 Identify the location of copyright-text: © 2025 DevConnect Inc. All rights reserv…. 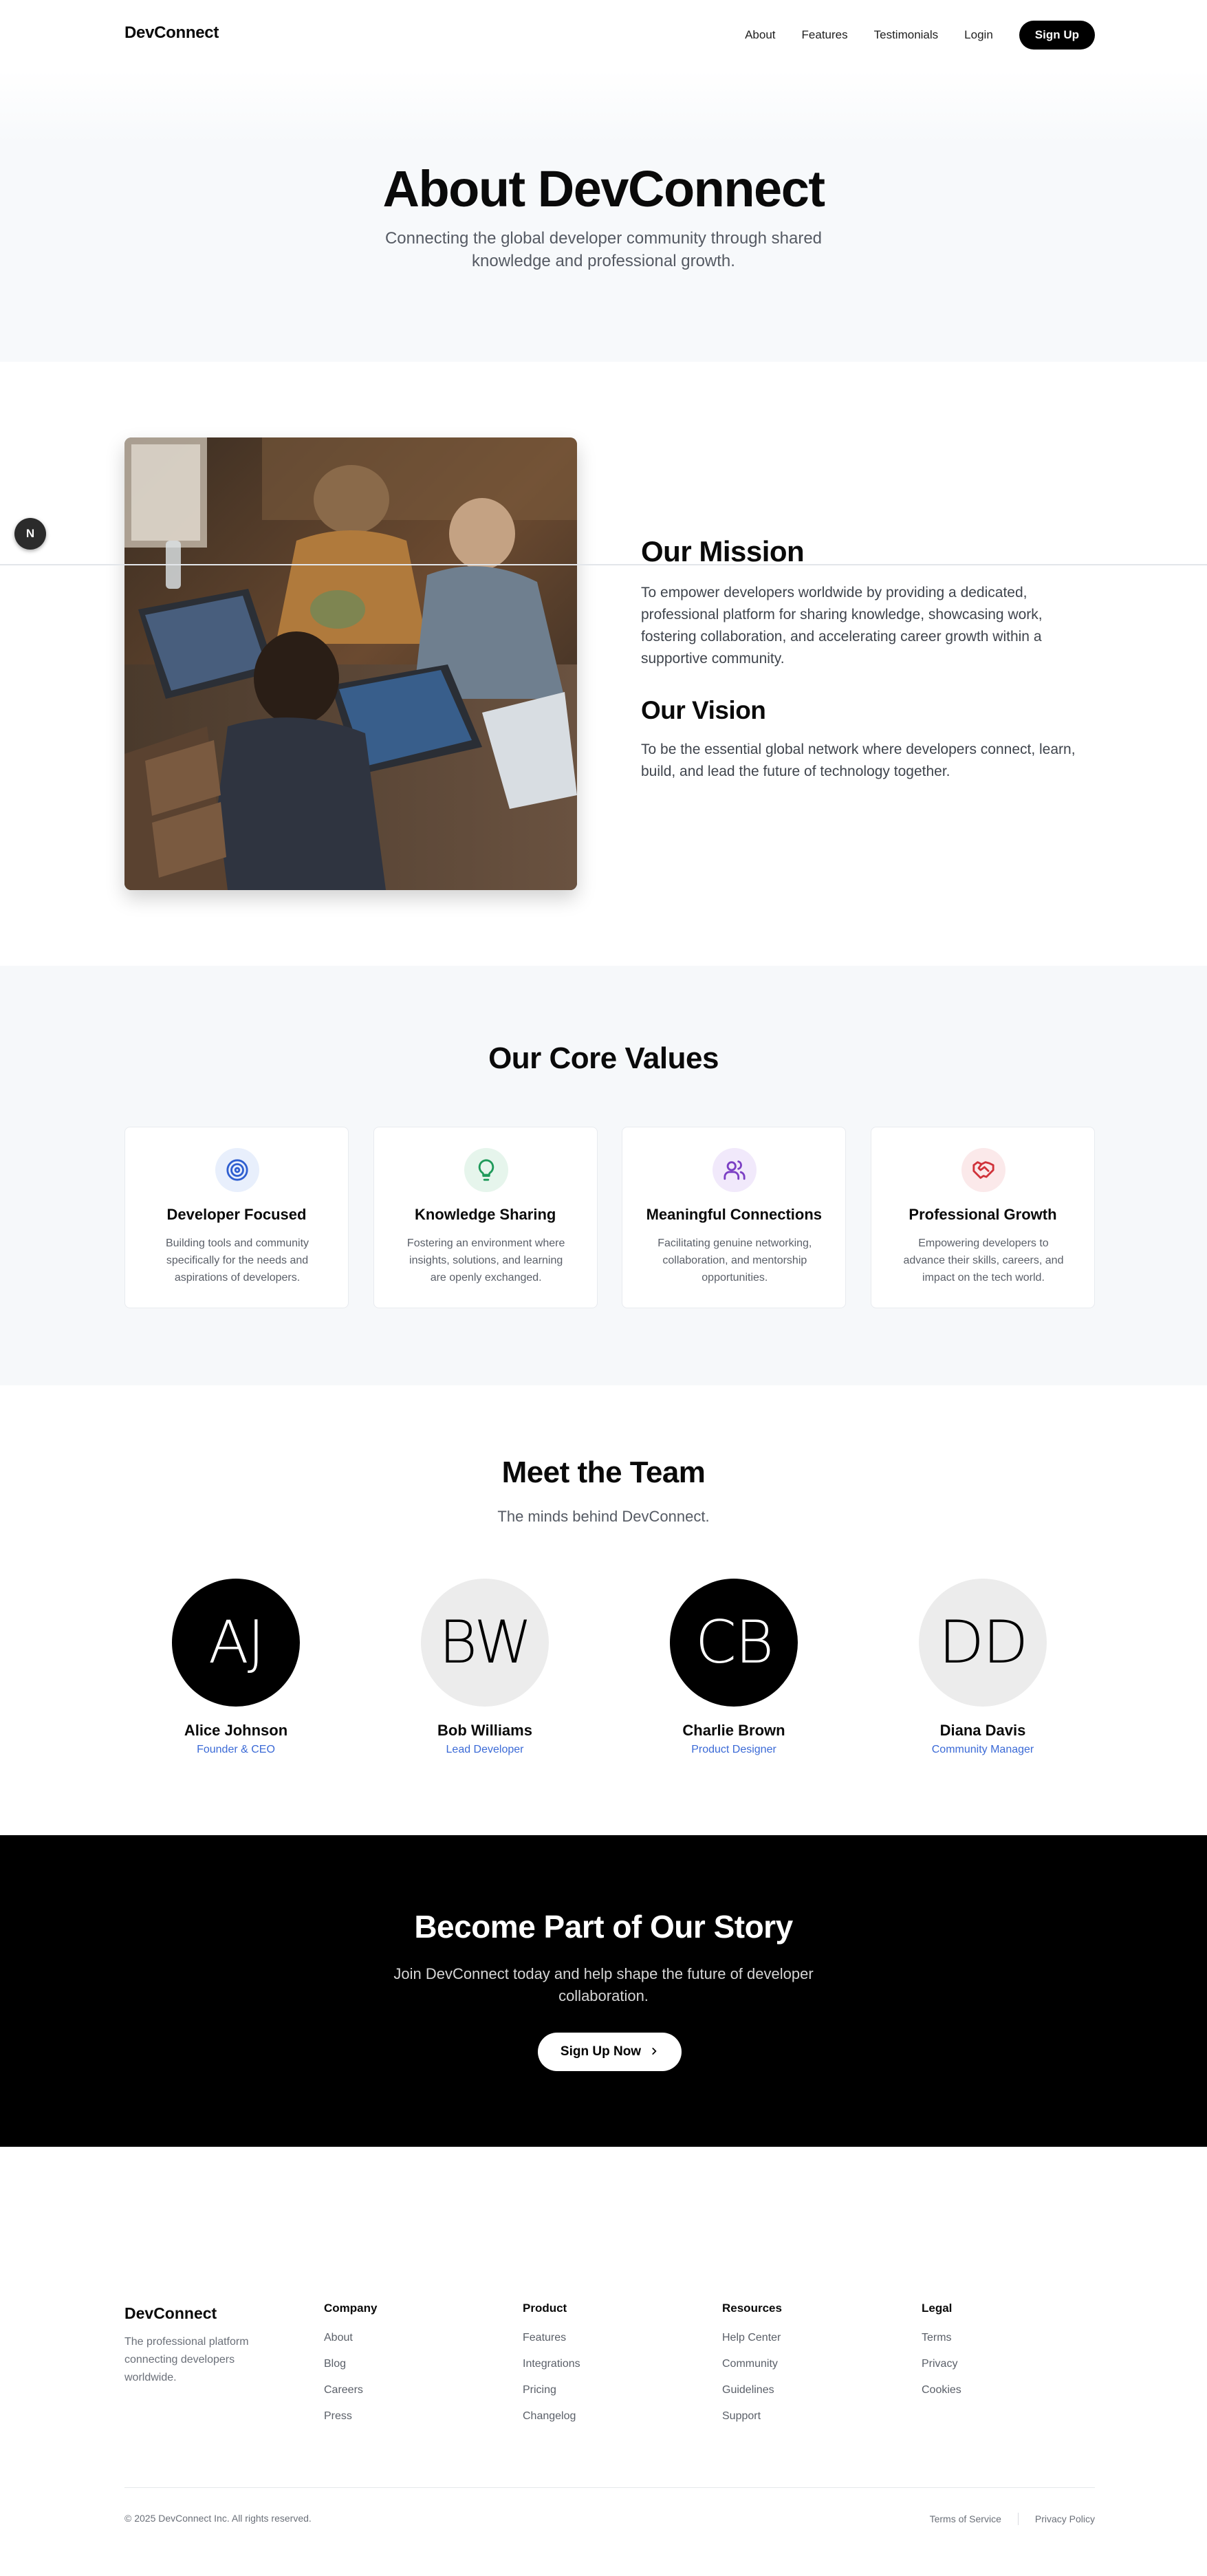
(218, 2518).